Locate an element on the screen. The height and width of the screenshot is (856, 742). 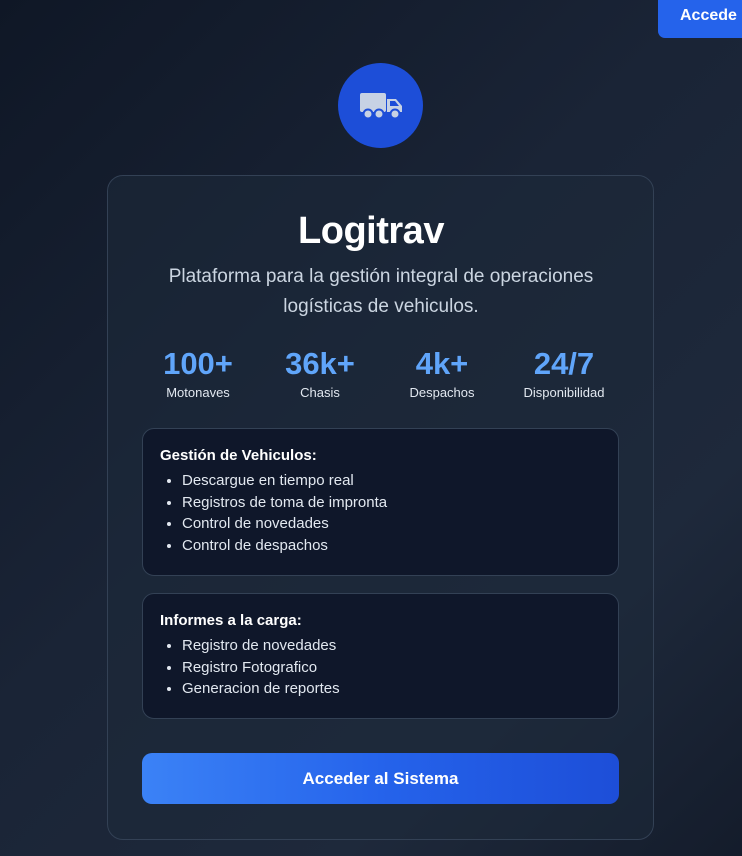
list-item: Registro de novedades is located at coordinates (391, 646).